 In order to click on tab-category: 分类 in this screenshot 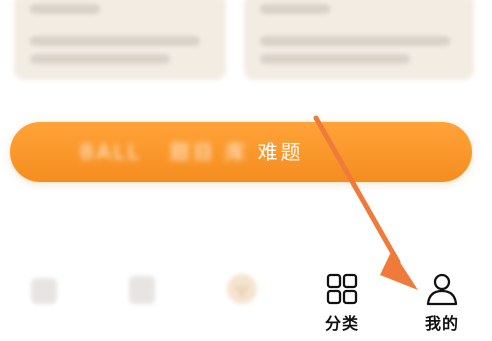, I will do `click(342, 301)`.